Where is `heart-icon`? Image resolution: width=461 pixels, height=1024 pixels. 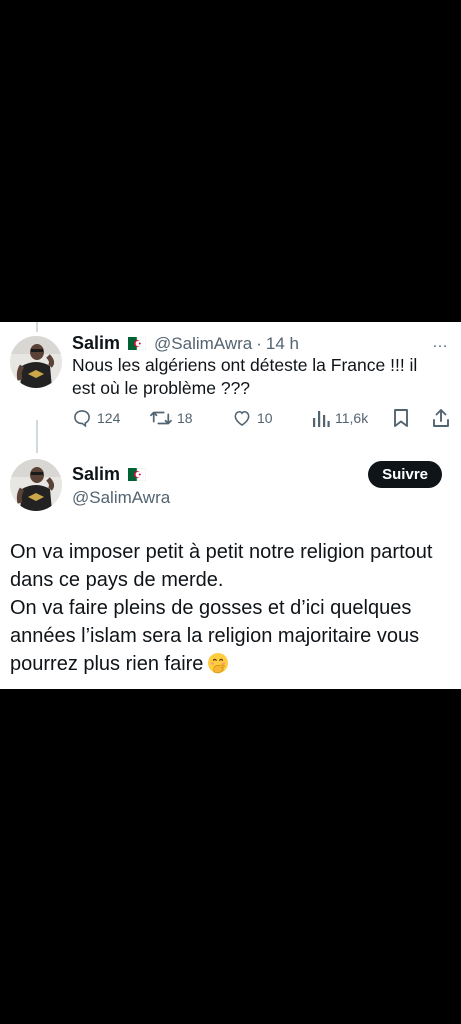
heart-icon is located at coordinates (242, 418).